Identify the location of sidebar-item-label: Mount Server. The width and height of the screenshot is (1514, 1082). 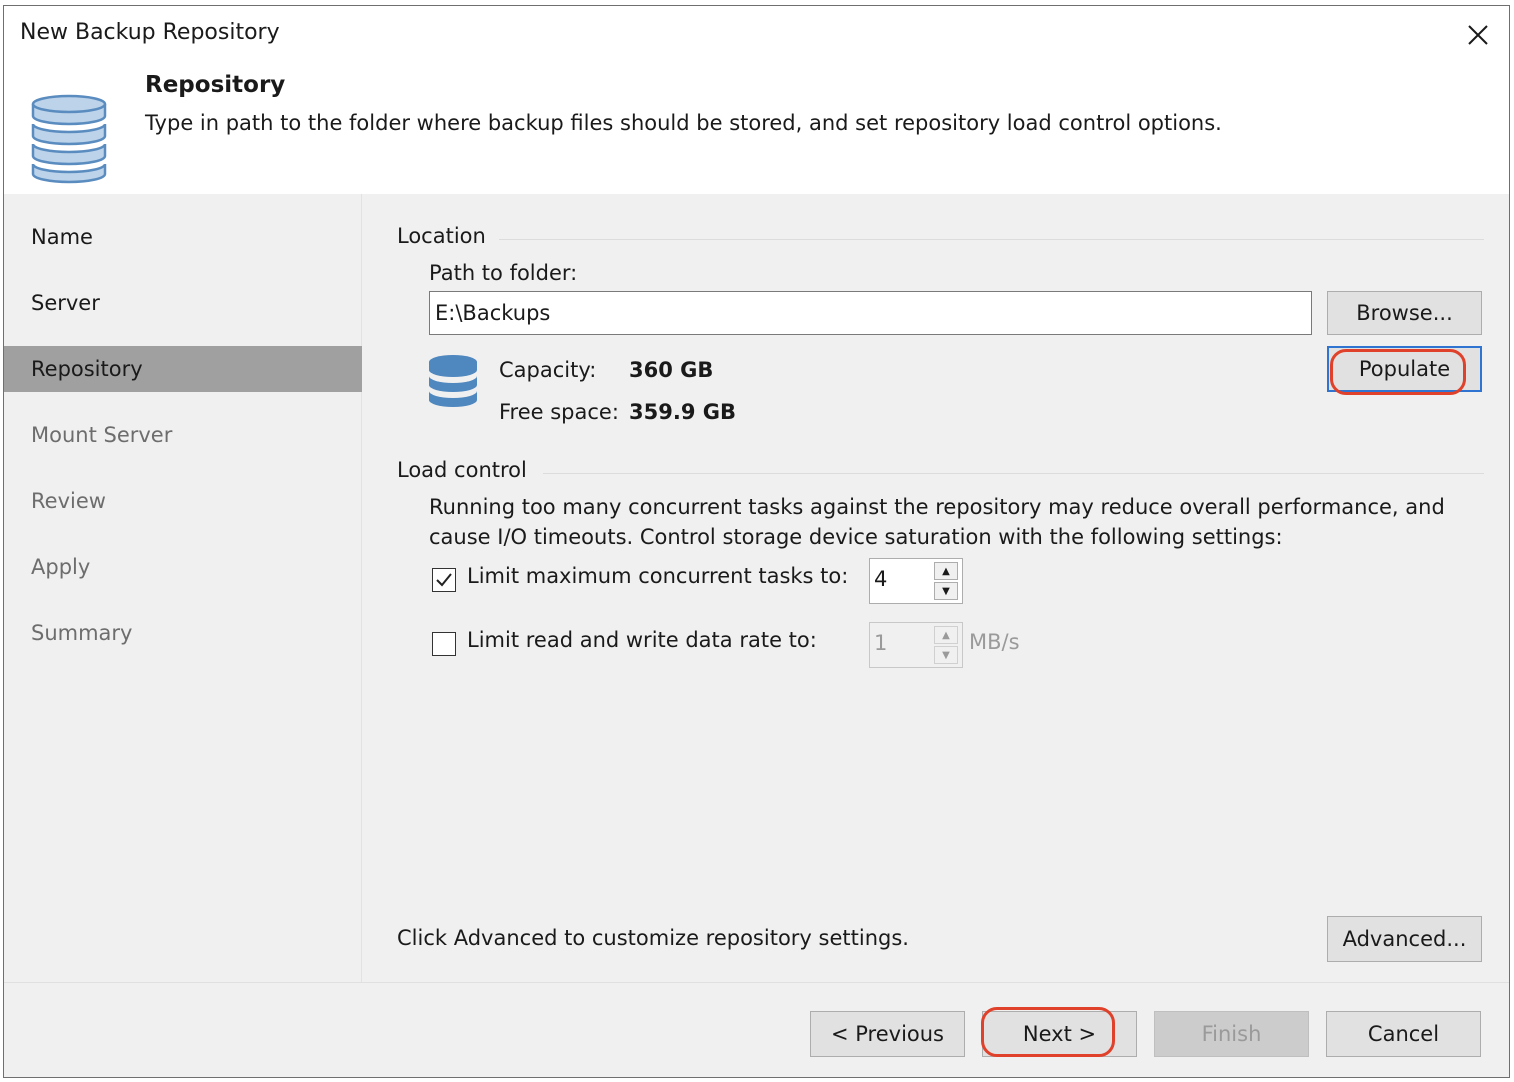
(102, 435).